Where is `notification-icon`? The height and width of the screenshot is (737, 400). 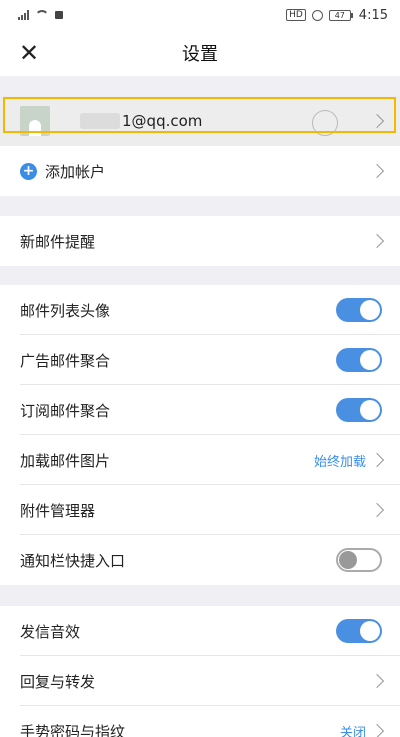 notification-icon is located at coordinates (59, 15).